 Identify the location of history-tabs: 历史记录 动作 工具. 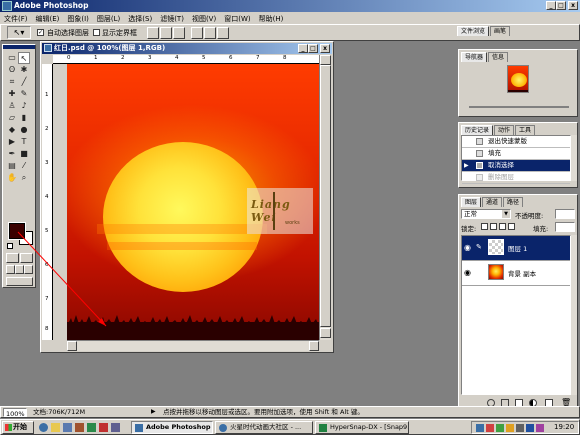
(519, 130).